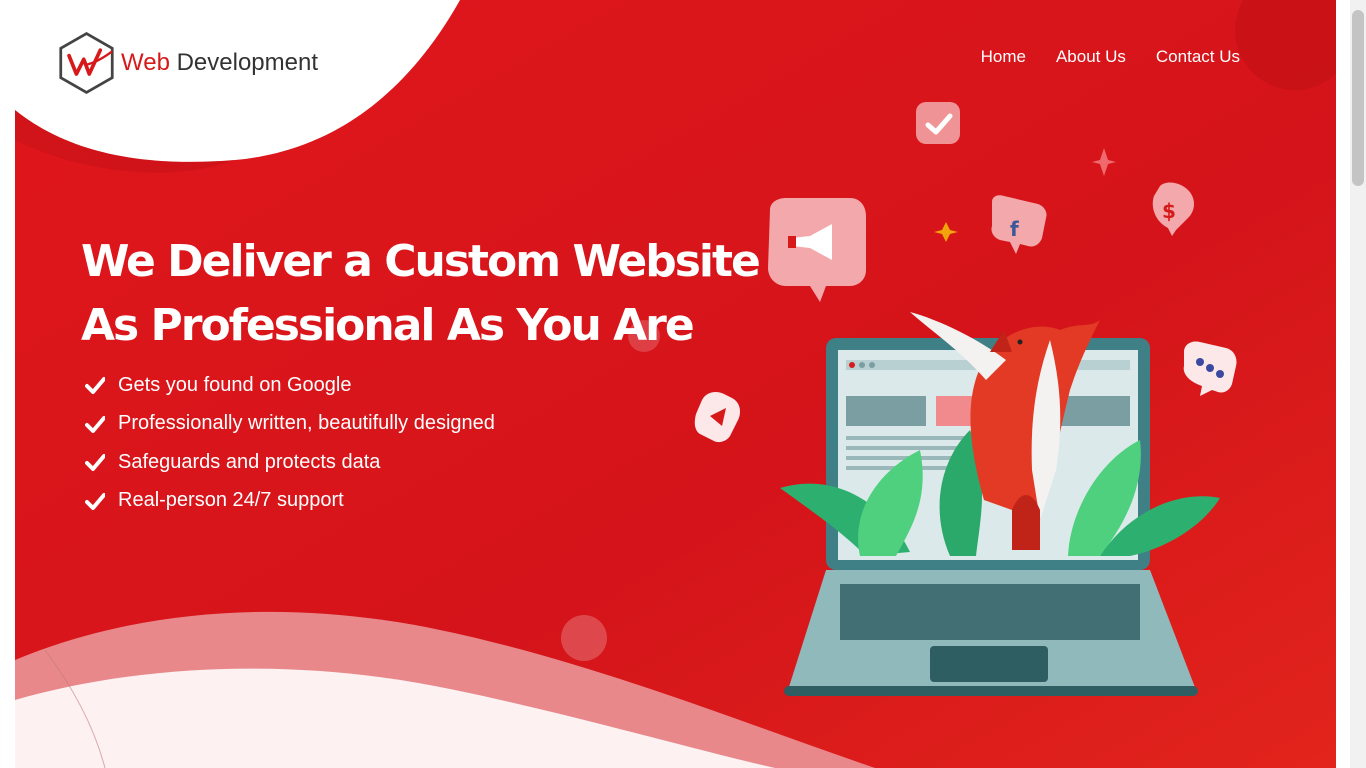 The height and width of the screenshot is (768, 1366). Describe the element at coordinates (231, 500) in the screenshot. I see `feature-text: Real-person 24/7 support` at that location.